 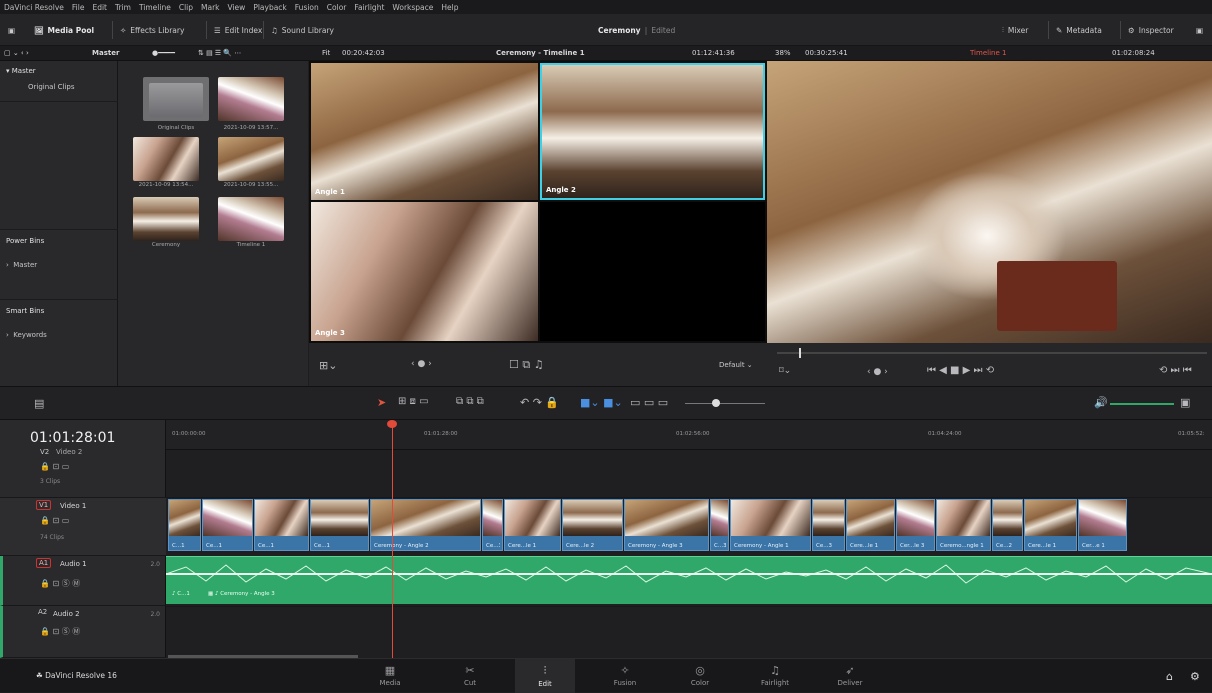 I want to click on menu-timeline: Timeline, so click(x=155, y=7).